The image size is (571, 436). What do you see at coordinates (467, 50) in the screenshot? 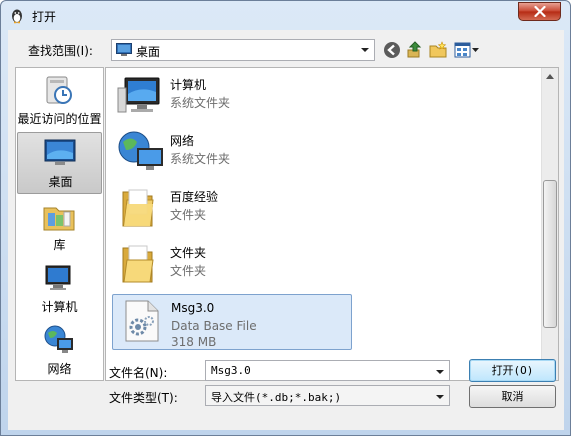
I see `view-menu-icon` at bounding box center [467, 50].